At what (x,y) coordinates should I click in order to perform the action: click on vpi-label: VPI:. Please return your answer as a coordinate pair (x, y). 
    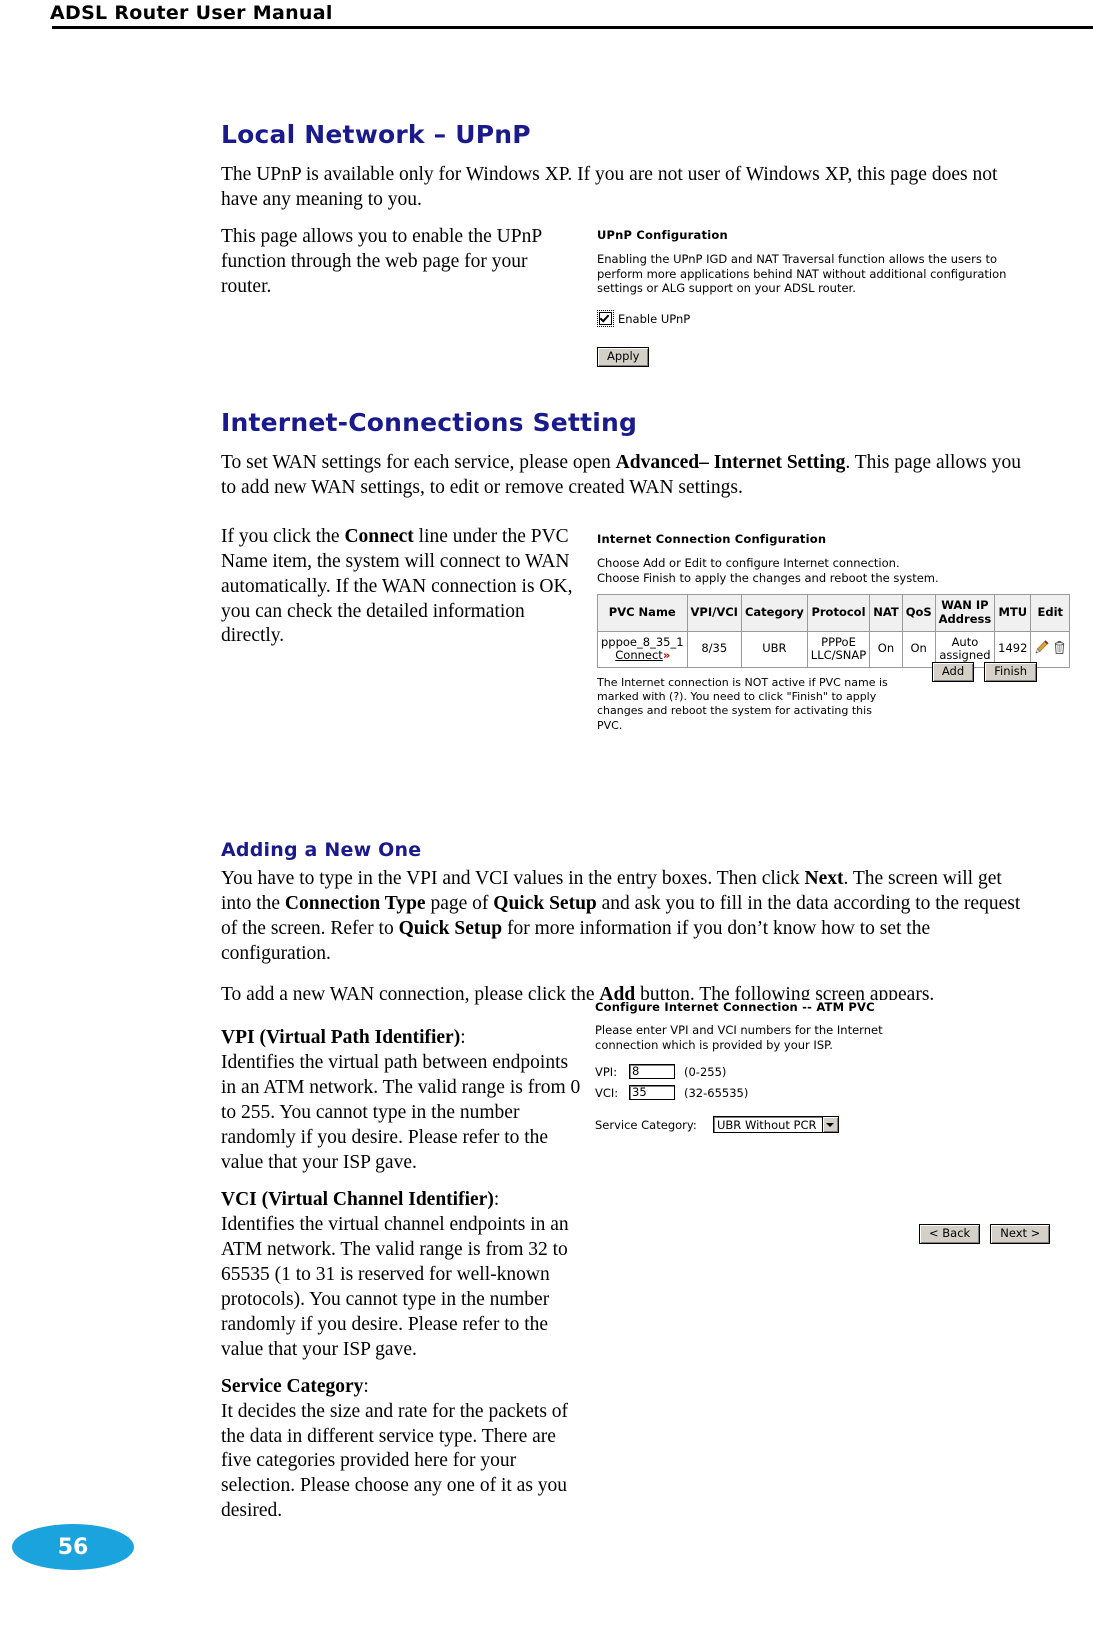
    Looking at the image, I should click on (606, 1071).